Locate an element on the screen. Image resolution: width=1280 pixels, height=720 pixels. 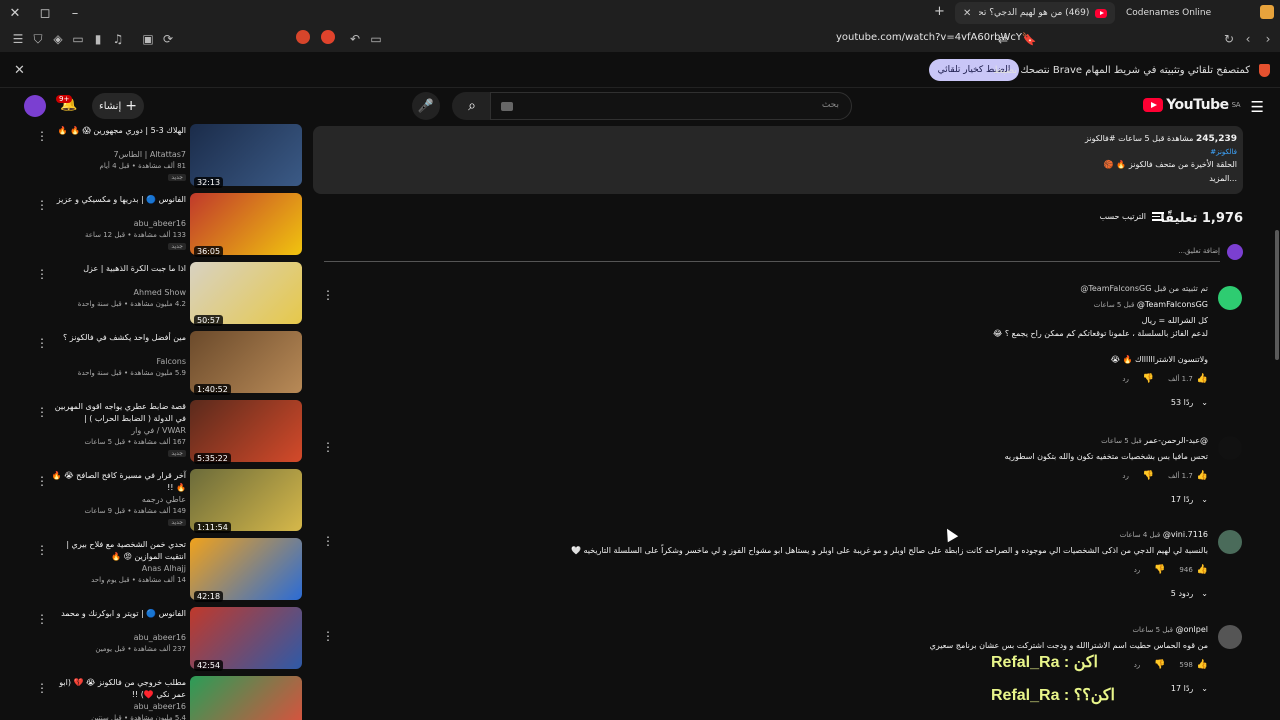
view-replies-button: 53 ردًا ⌄ is located at coordinates (1189, 402).